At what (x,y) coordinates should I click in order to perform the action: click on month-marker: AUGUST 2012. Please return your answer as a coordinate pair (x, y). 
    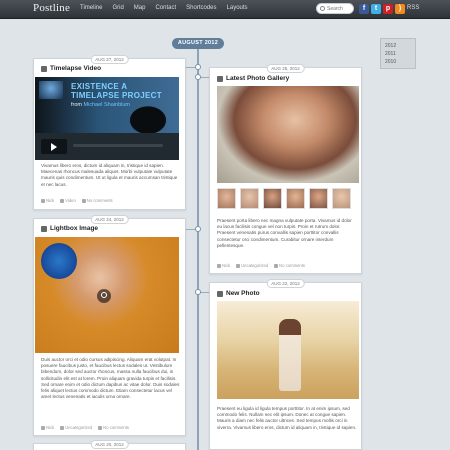
    Looking at the image, I should click on (198, 43).